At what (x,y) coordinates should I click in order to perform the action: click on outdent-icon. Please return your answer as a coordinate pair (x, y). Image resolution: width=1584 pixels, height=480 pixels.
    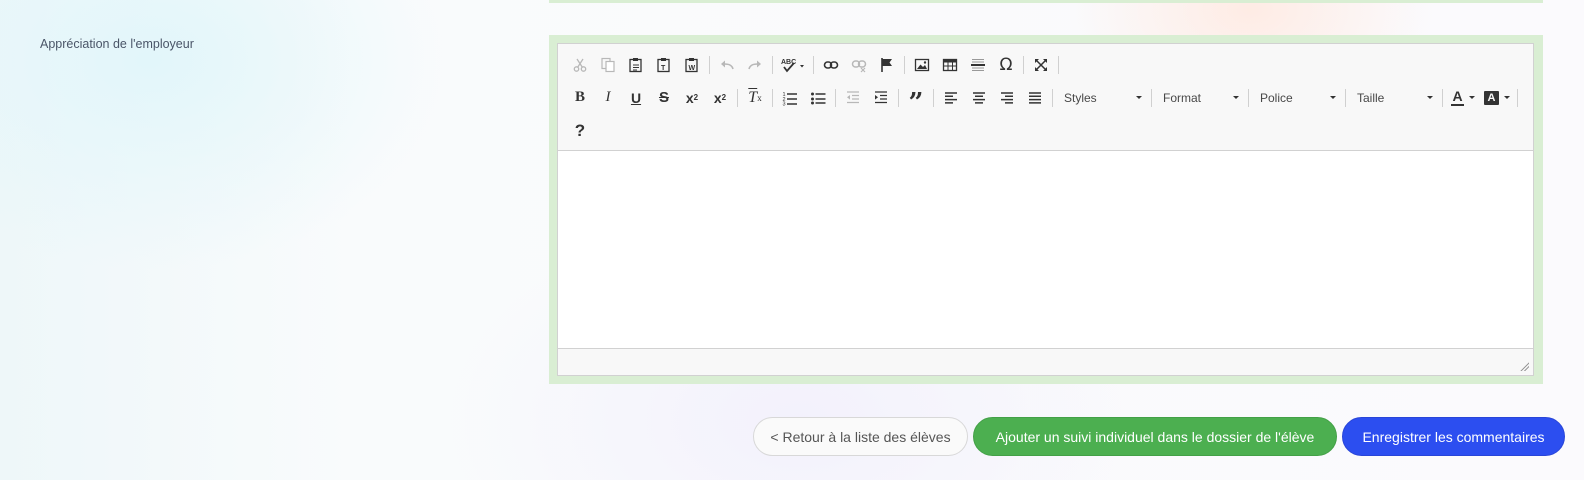
    Looking at the image, I should click on (853, 98).